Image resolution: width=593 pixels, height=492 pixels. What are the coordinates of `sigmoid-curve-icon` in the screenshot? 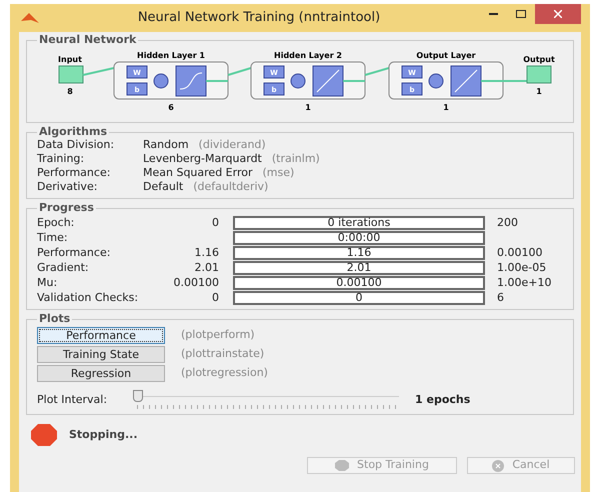 It's located at (191, 81).